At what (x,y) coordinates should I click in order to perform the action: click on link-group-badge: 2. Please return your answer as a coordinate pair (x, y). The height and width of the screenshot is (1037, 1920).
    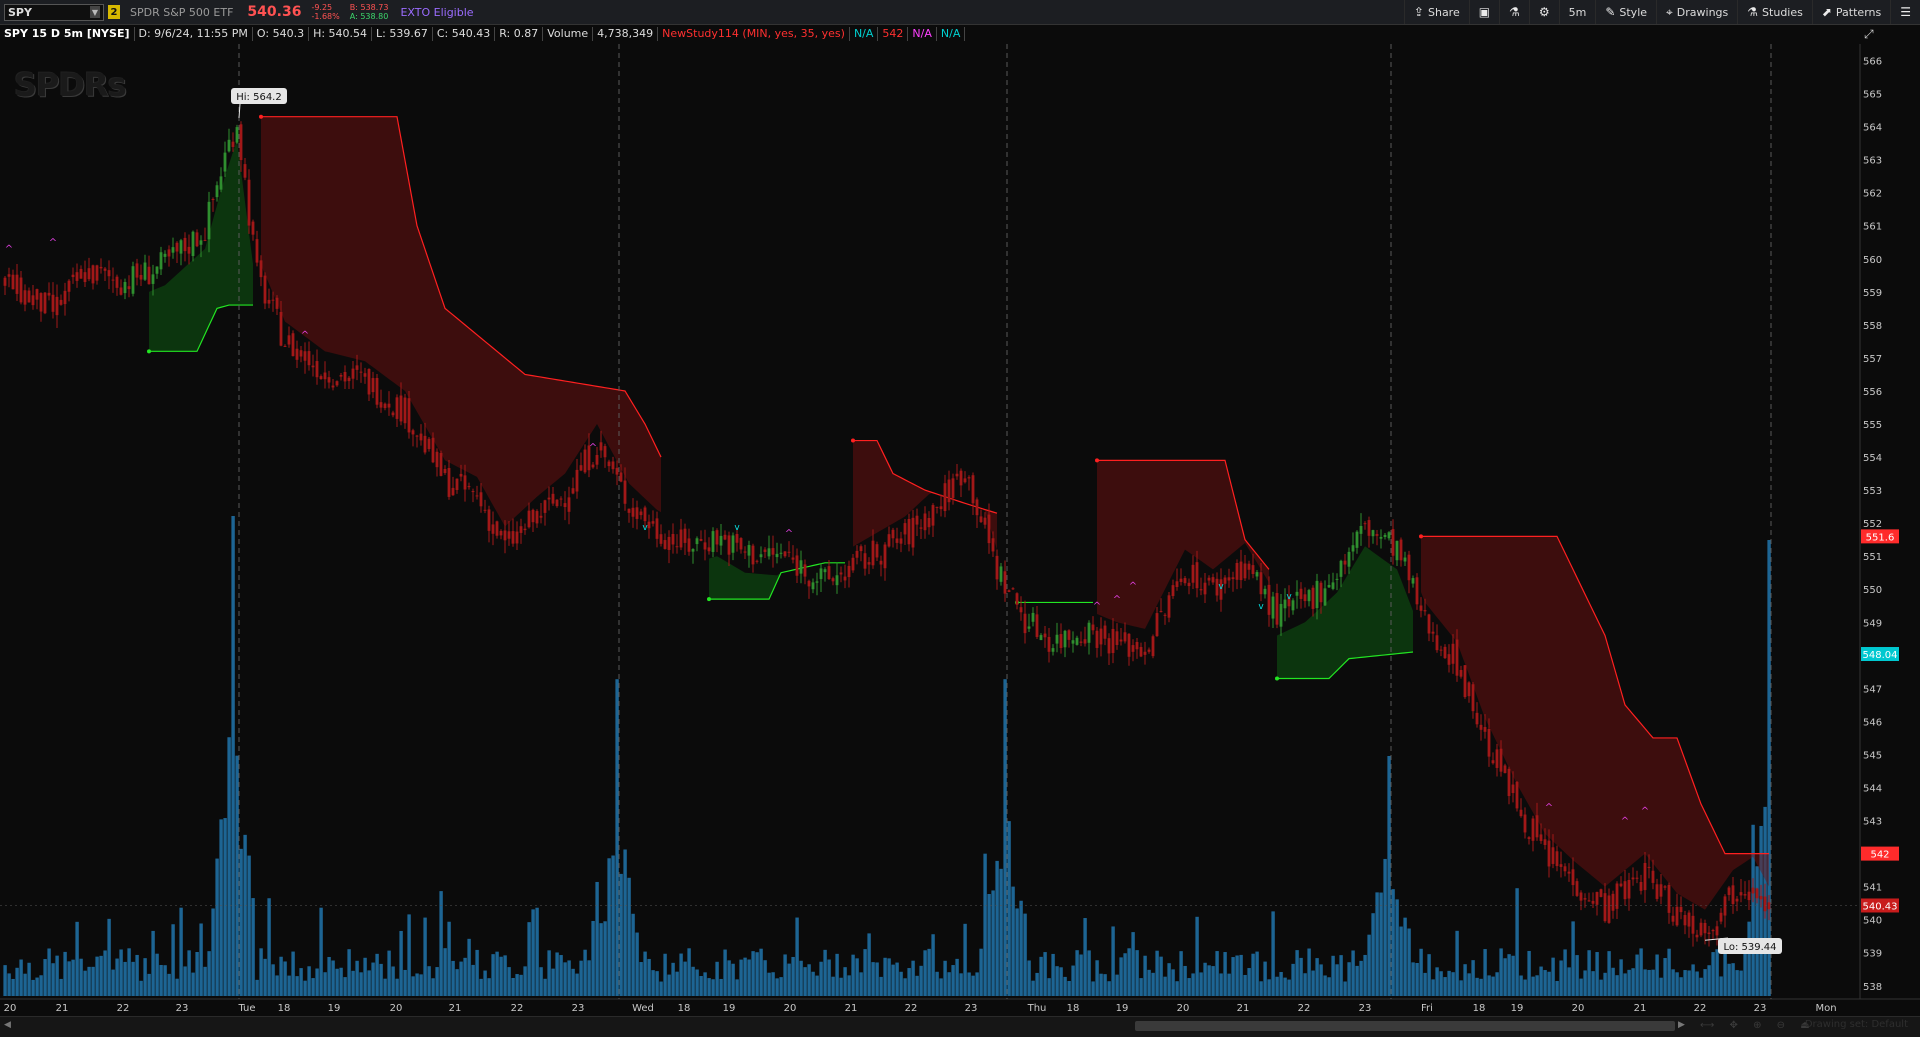
    Looking at the image, I should click on (114, 12).